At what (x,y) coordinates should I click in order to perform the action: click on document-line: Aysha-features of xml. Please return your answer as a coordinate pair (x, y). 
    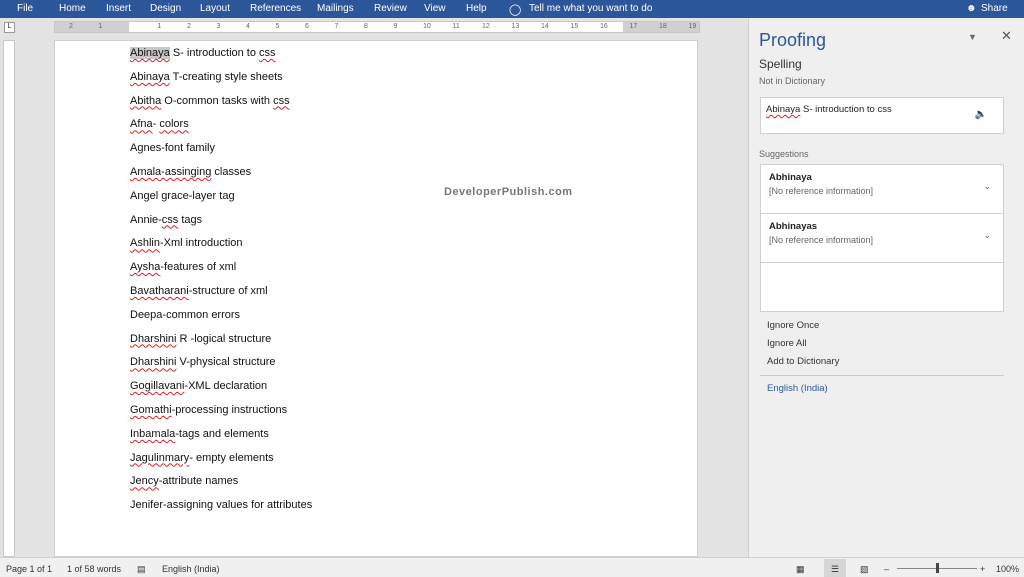
    Looking at the image, I should click on (183, 267).